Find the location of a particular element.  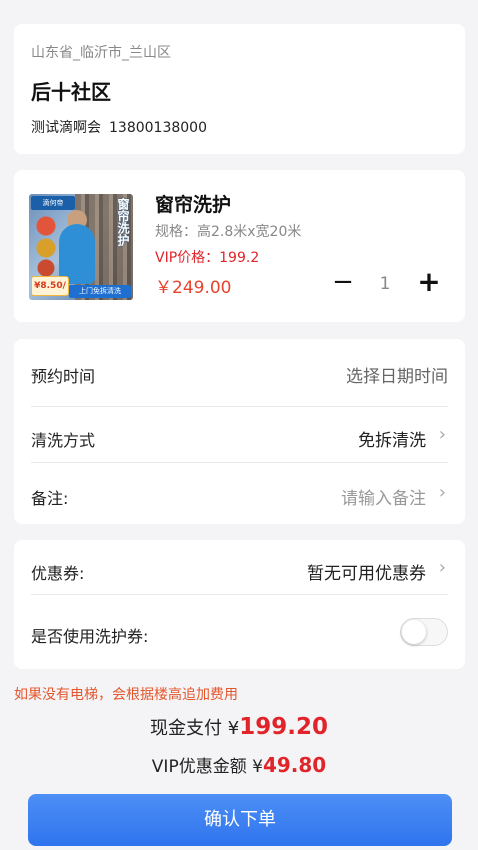

voucher-label: 是否使用洗护券: is located at coordinates (90, 636).